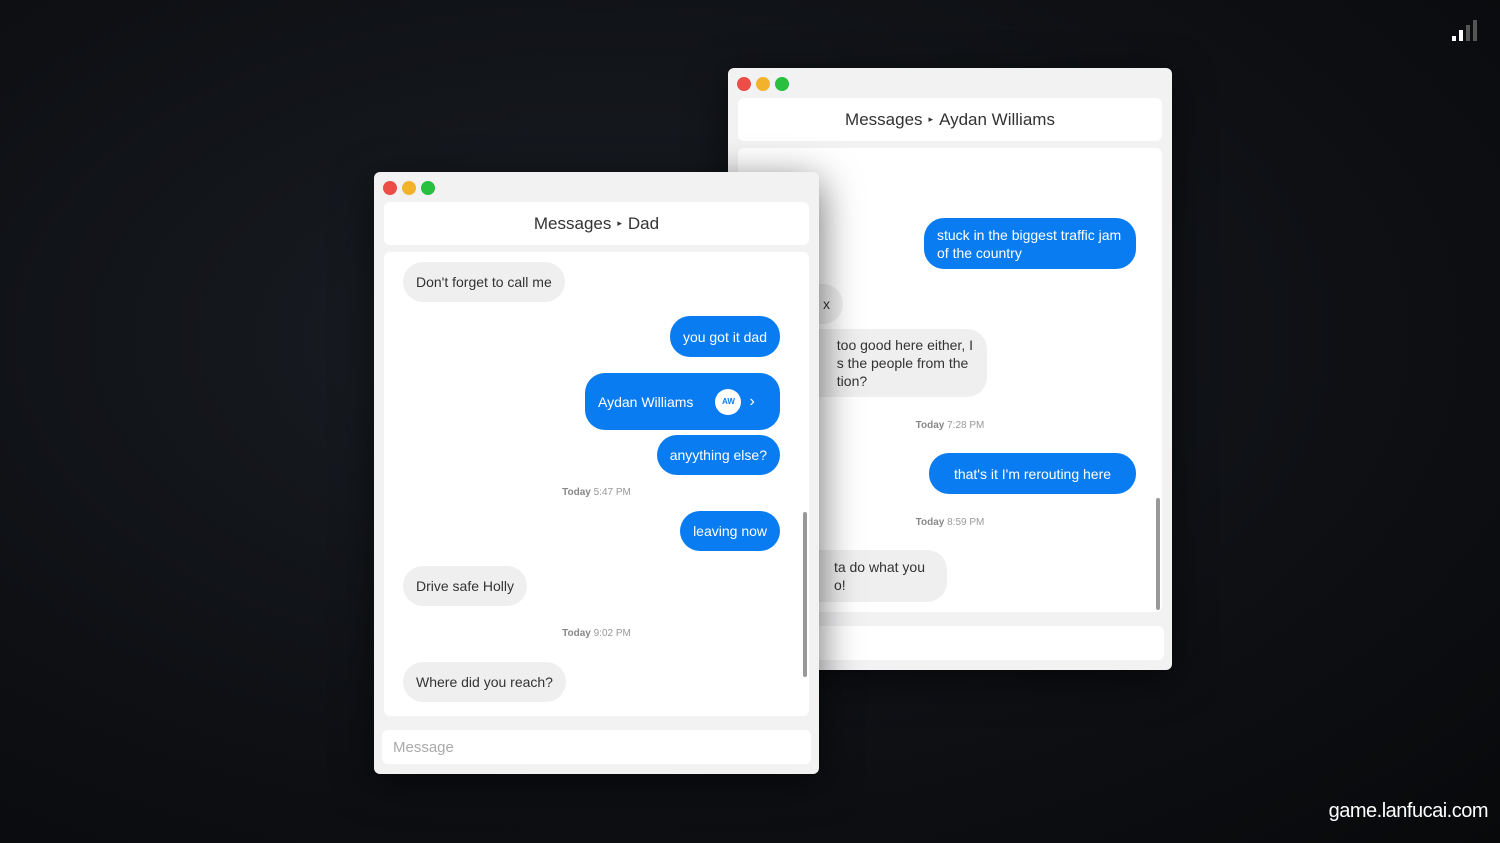 This screenshot has height=843, width=1500. Describe the element at coordinates (596, 492) in the screenshot. I see `timestamp: Today 5:47 PM` at that location.